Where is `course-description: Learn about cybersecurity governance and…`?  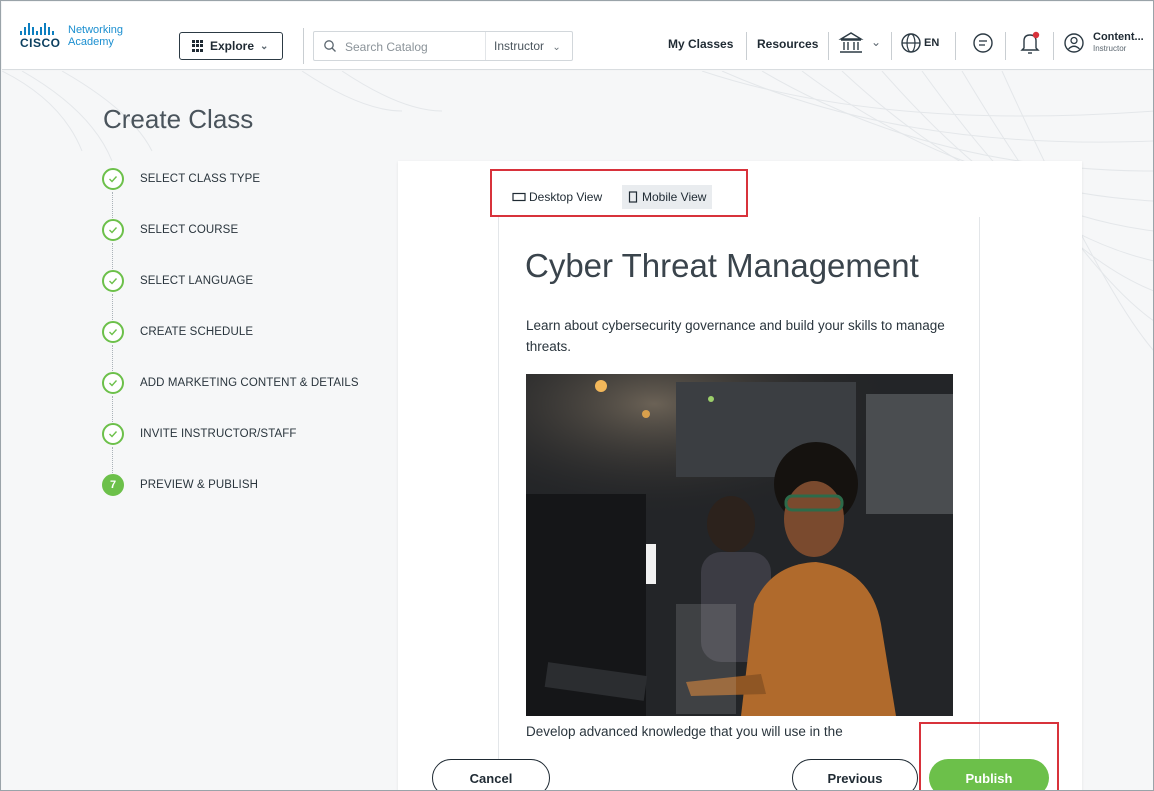
course-description: Learn about cybersecurity governance and… is located at coordinates (735, 336).